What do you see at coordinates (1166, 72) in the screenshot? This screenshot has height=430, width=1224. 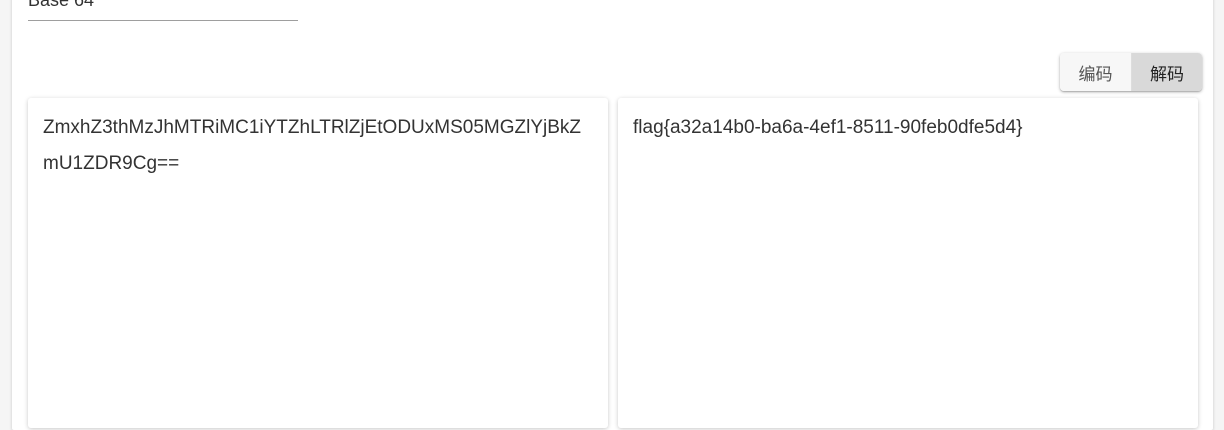 I see `decode-button: 解码` at bounding box center [1166, 72].